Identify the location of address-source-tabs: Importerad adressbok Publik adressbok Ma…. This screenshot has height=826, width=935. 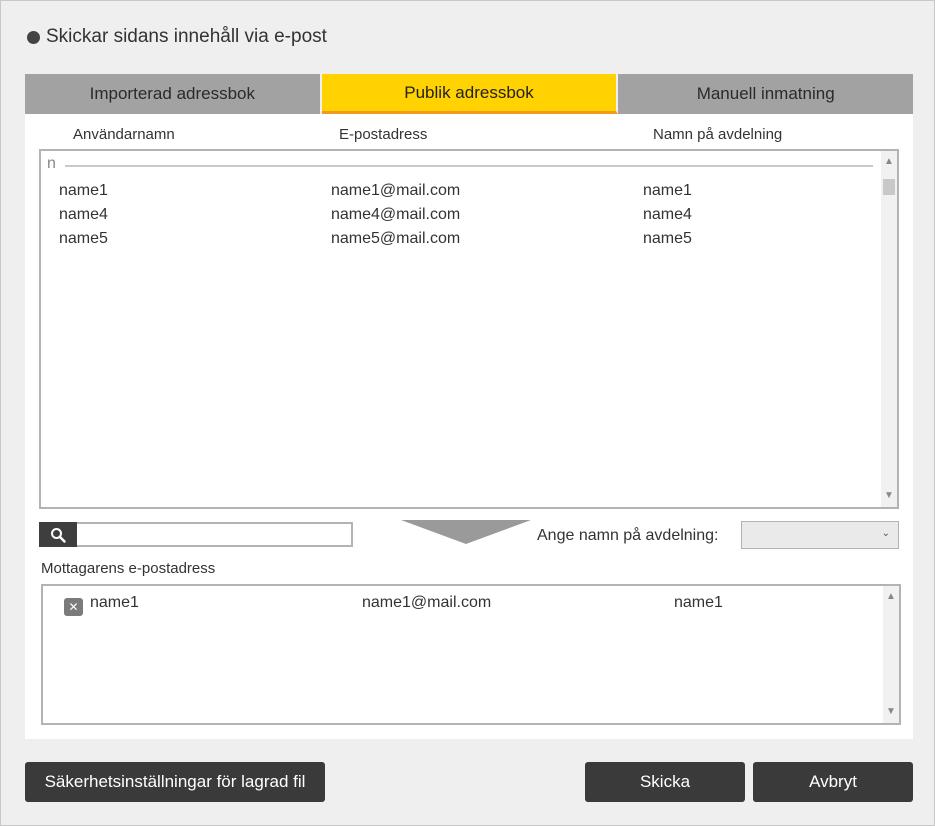
(469, 94).